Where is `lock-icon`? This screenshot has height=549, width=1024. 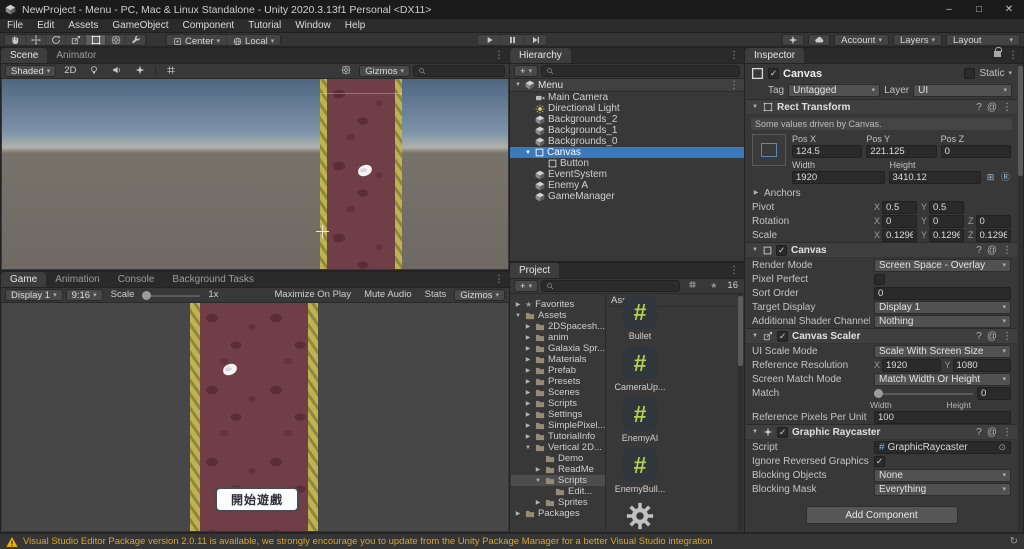
lock-icon is located at coordinates (998, 51).